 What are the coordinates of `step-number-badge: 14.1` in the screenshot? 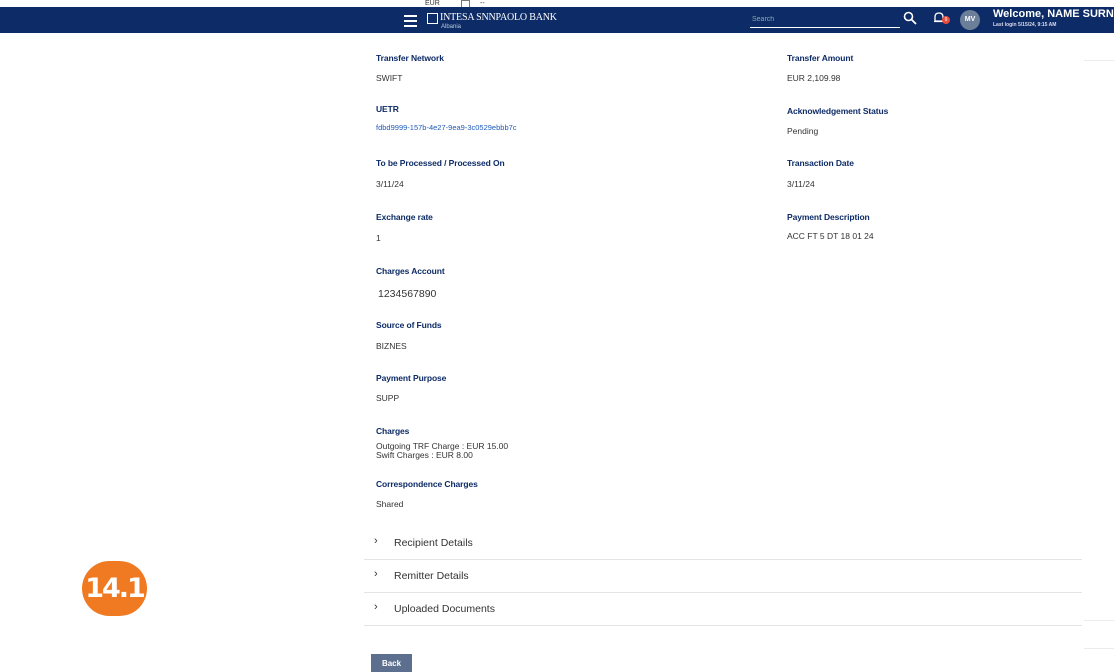 It's located at (114, 588).